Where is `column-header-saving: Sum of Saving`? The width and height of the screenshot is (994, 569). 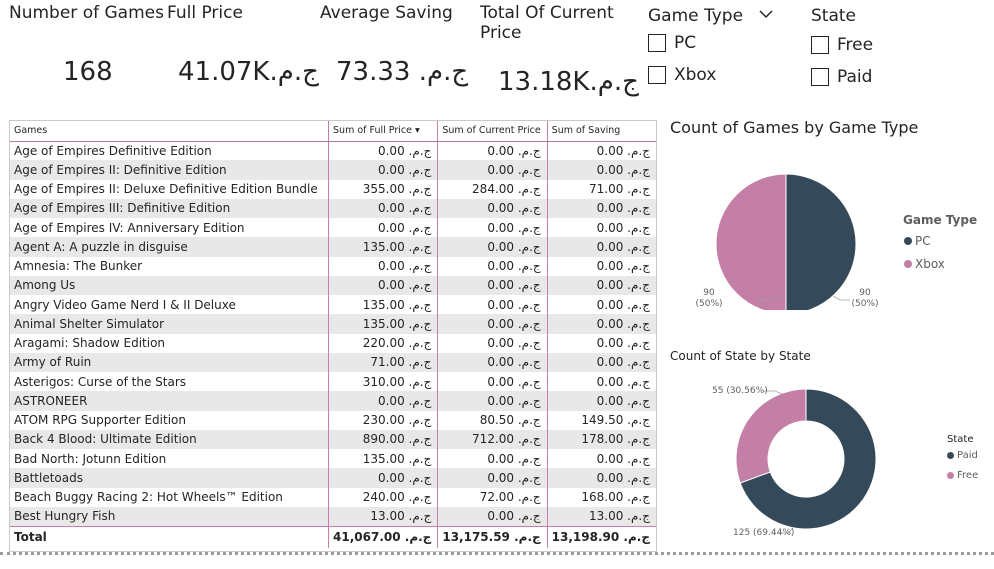 column-header-saving: Sum of Saving is located at coordinates (601, 131).